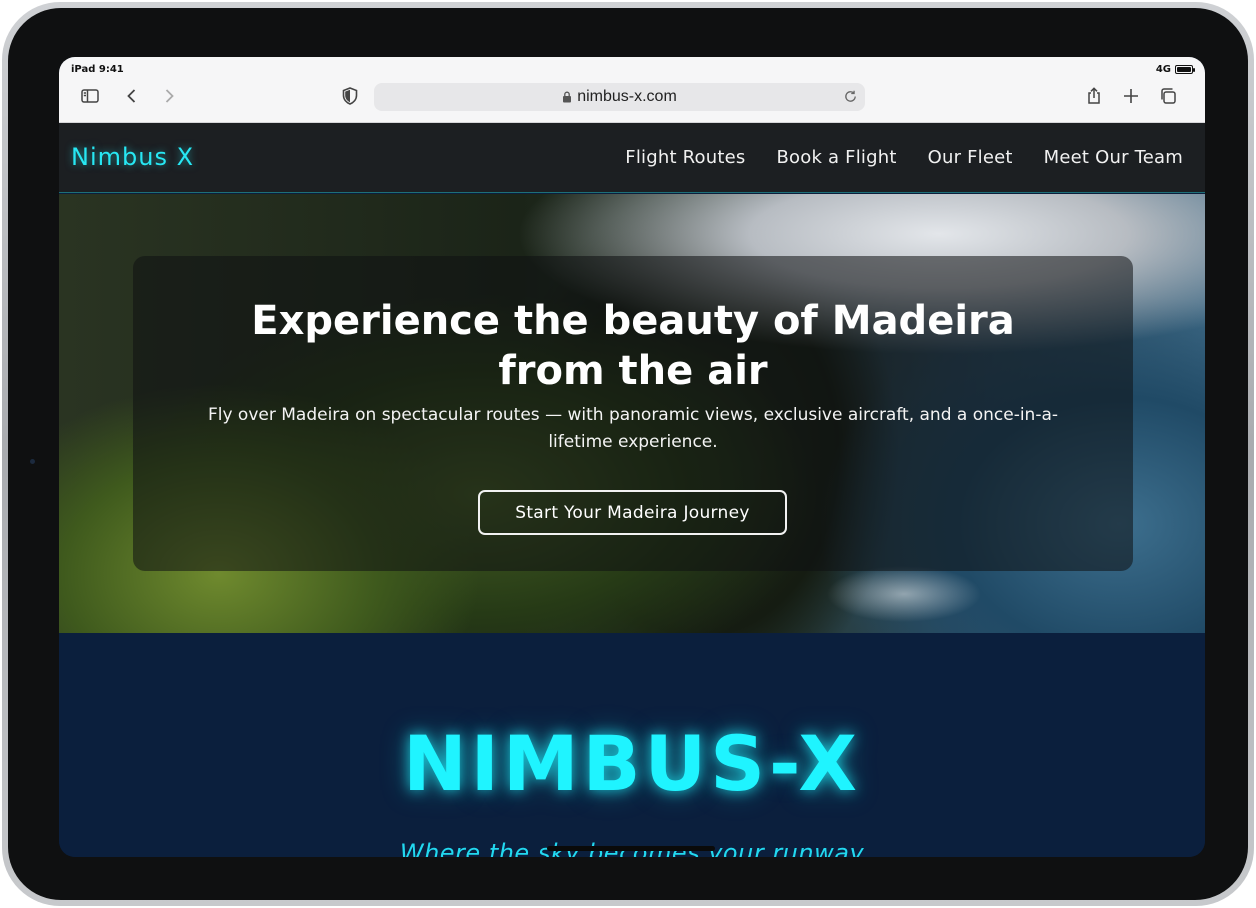 This screenshot has height=908, width=1256. What do you see at coordinates (1113, 157) in the screenshot?
I see `nav-link-meet-our-team: Meet Our Team` at bounding box center [1113, 157].